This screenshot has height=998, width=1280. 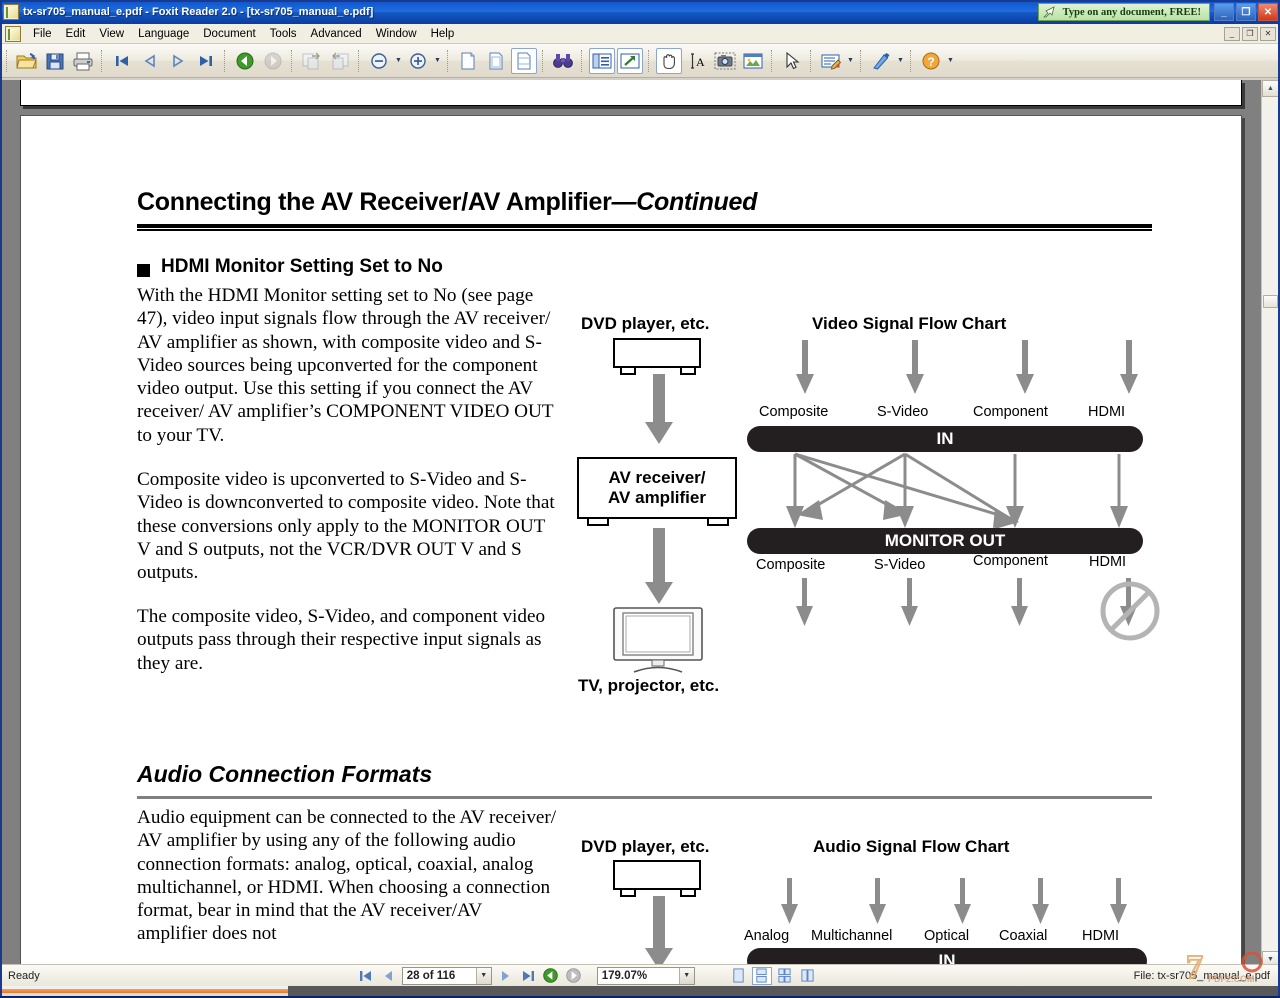 I want to click on select-object-button, so click(x=792, y=61).